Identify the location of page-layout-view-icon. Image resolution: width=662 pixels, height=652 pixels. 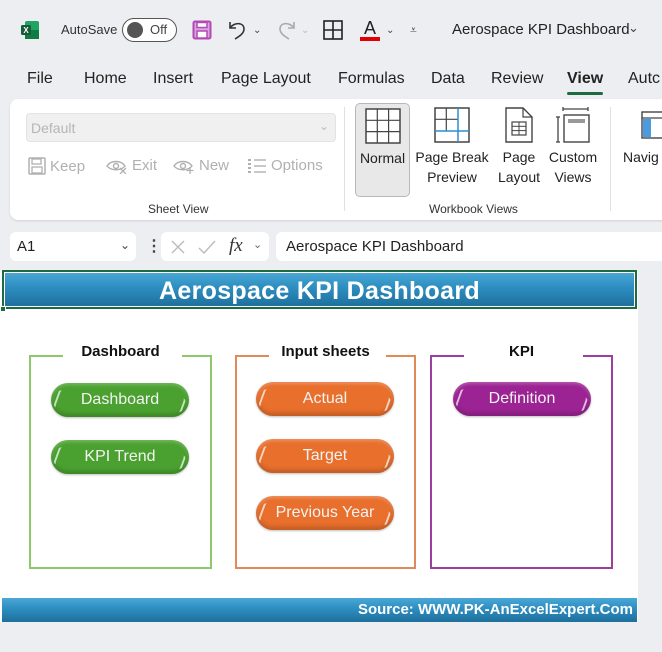
(519, 125).